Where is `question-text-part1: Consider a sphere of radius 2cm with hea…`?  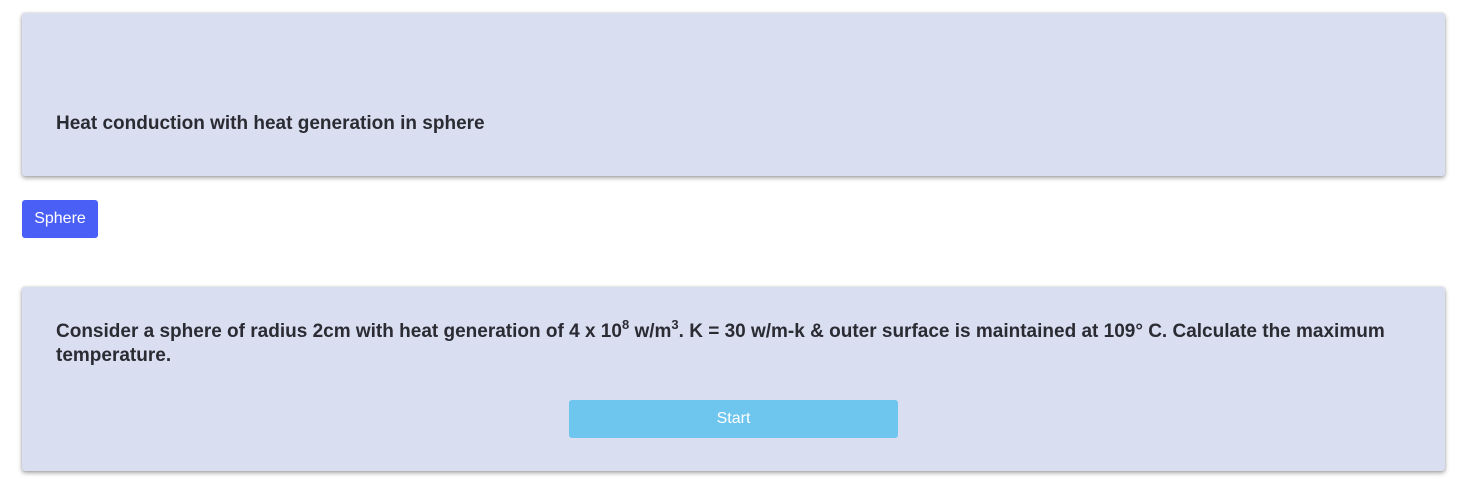 question-text-part1: Consider a sphere of radius 2cm with hea… is located at coordinates (339, 331).